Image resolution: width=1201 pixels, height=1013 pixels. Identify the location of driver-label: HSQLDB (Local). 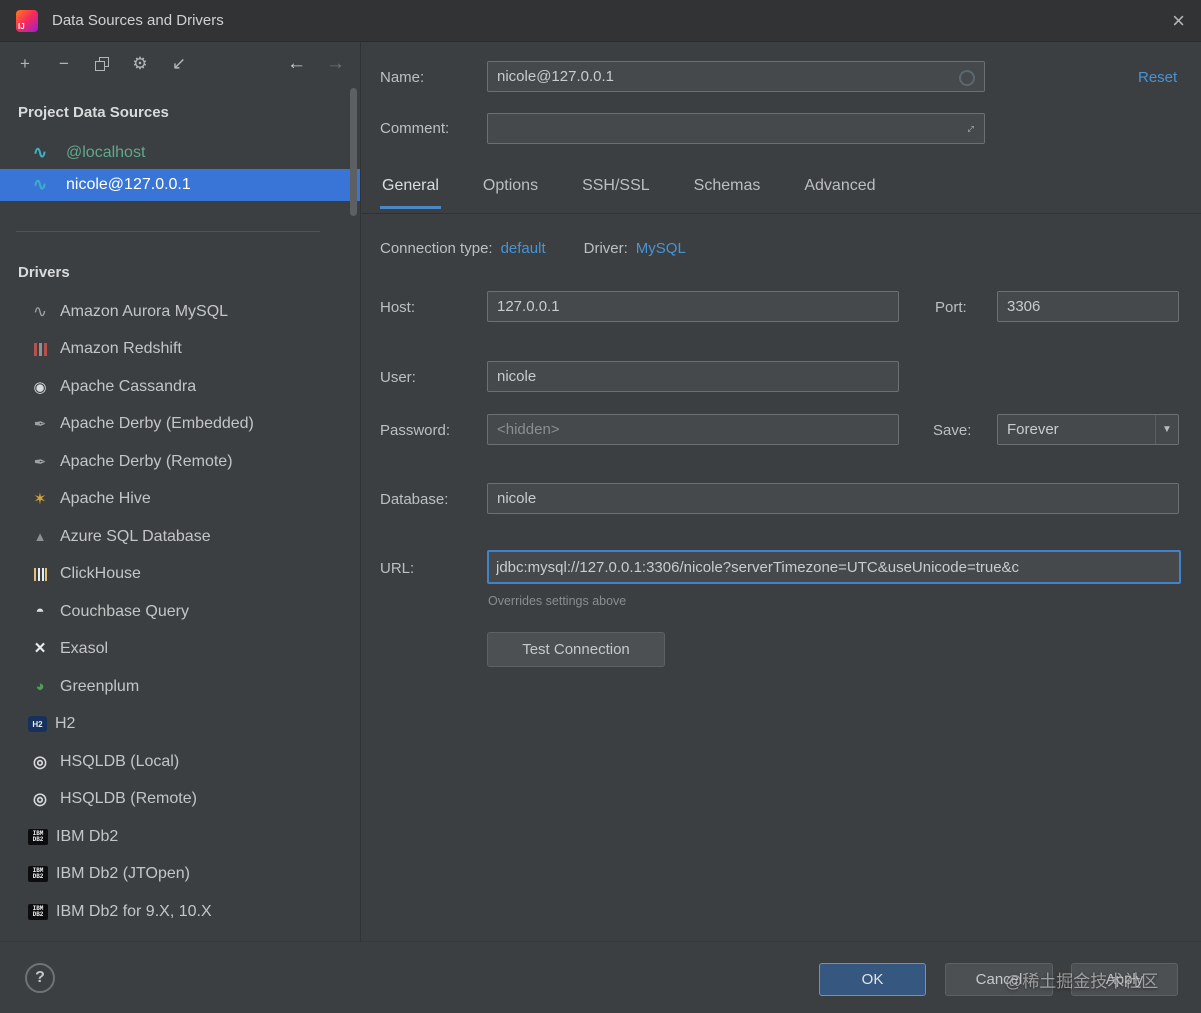
(120, 761).